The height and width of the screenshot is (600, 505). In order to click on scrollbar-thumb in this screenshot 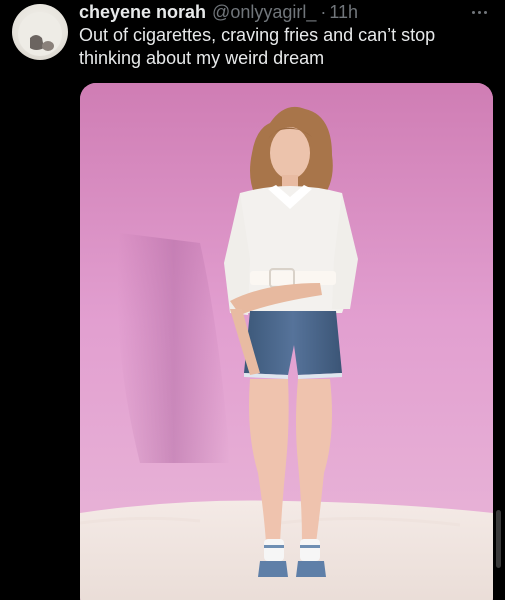, I will do `click(498, 539)`.